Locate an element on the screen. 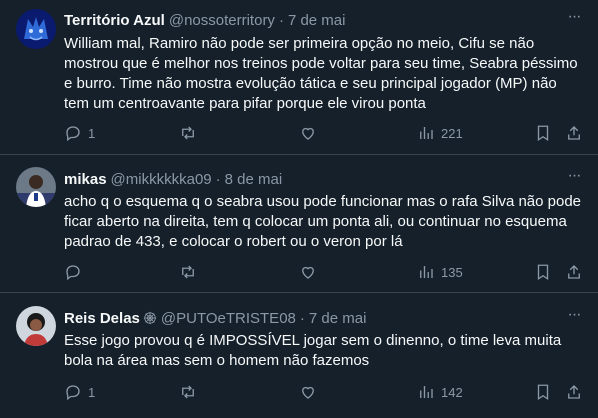  tweet-header: mikas @mikkkkkka09 · 8 de mai is located at coordinates (173, 179).